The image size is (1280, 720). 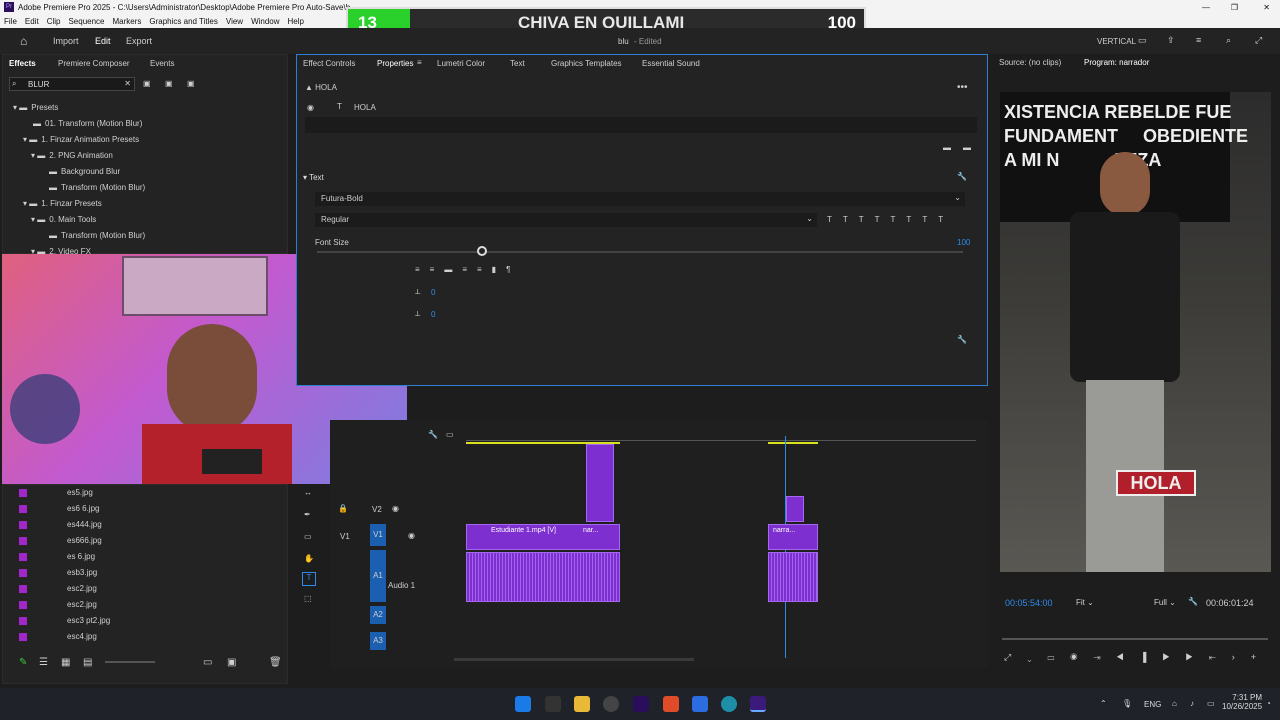 I want to click on font-size-value: 100, so click(x=963, y=242).